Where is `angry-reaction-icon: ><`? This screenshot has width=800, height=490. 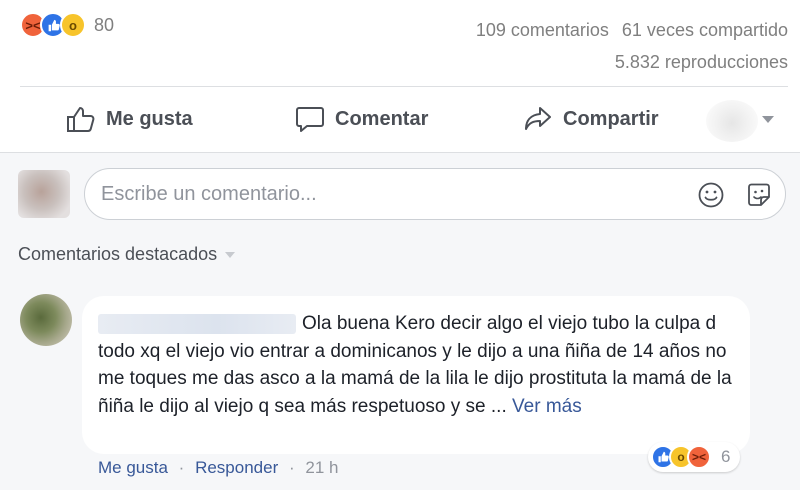 angry-reaction-icon: >< is located at coordinates (699, 457).